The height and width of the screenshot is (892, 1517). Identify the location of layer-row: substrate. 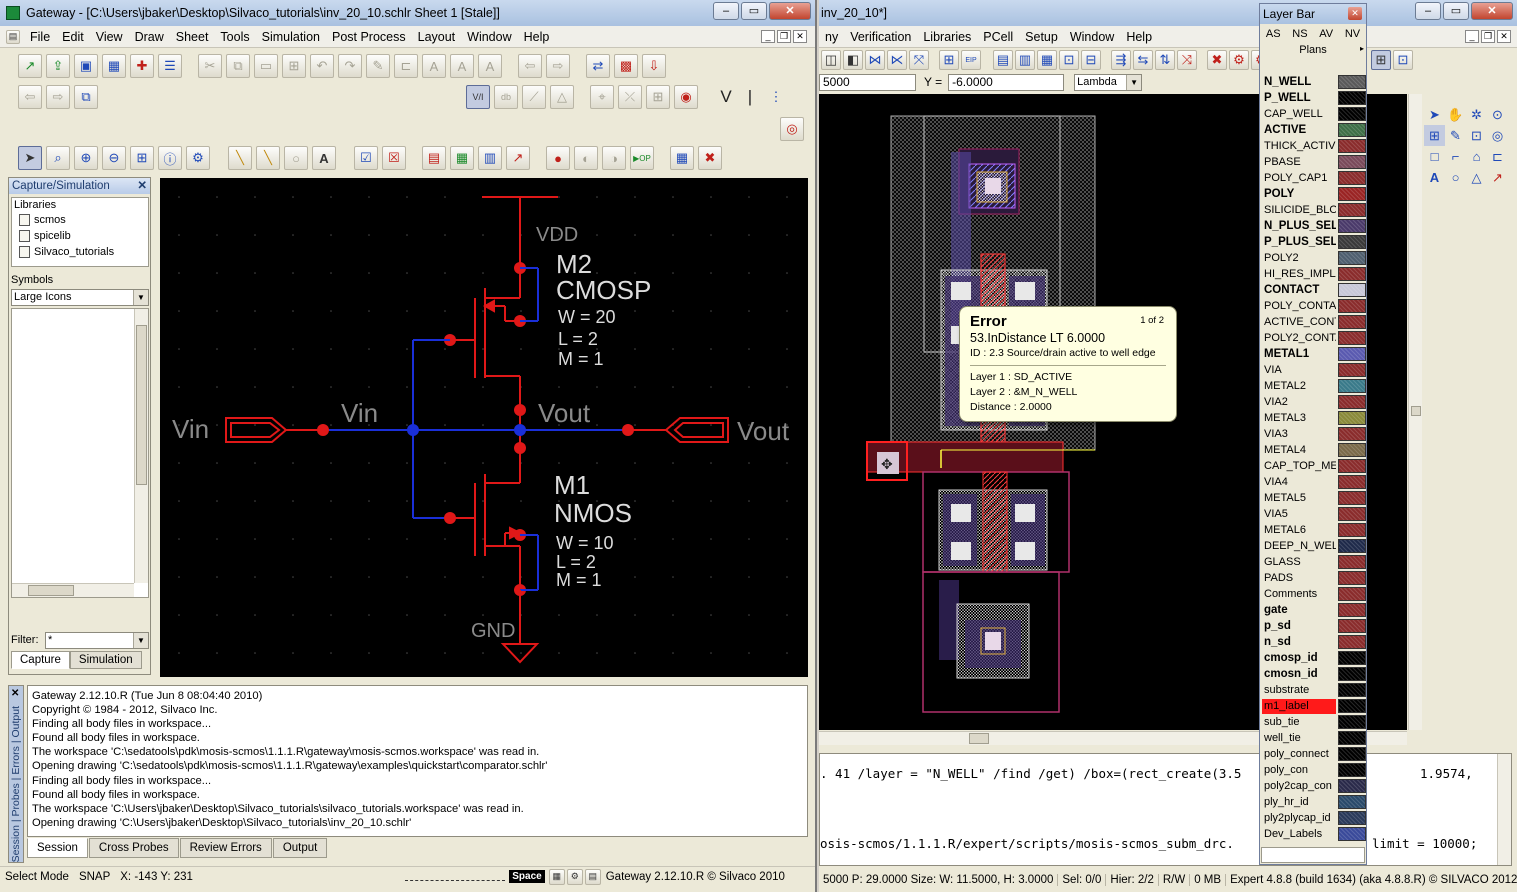
(1314, 690).